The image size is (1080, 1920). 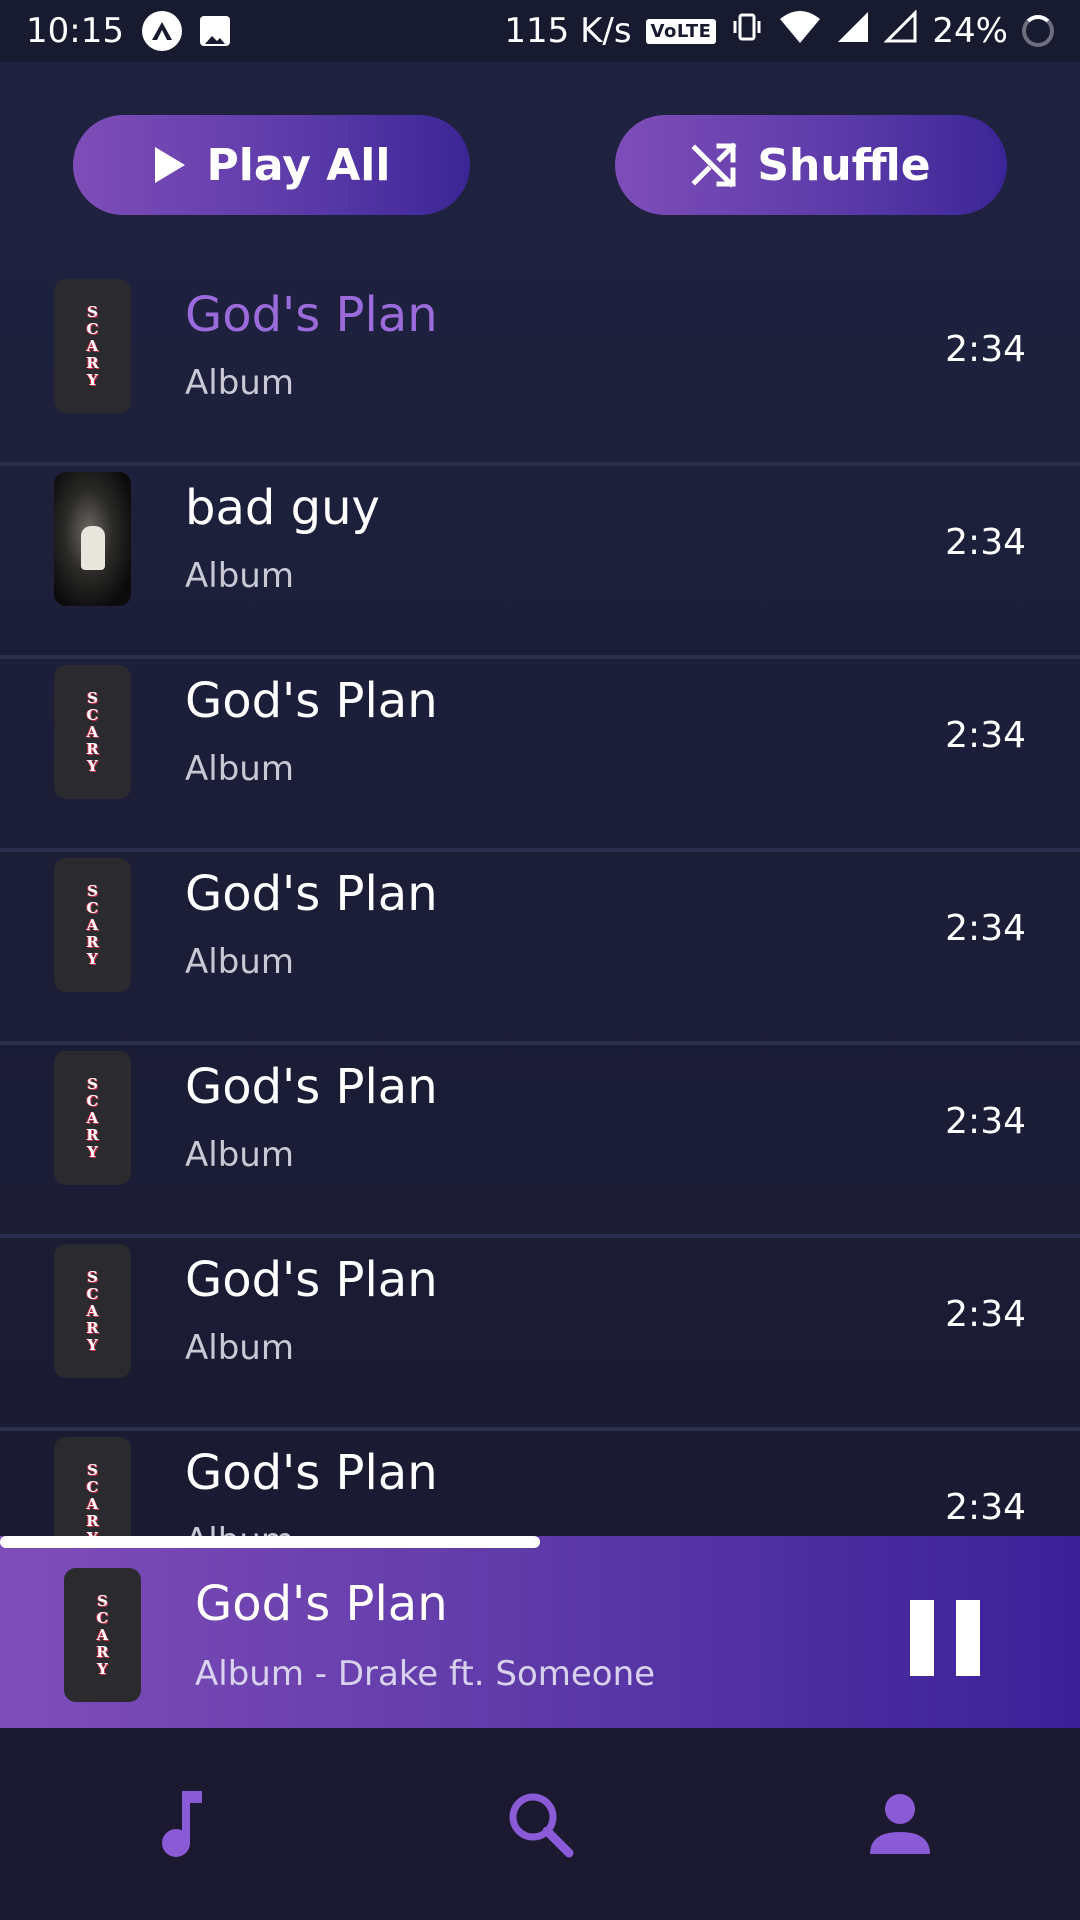 I want to click on now-playing-art: SCARY, so click(x=102, y=1635).